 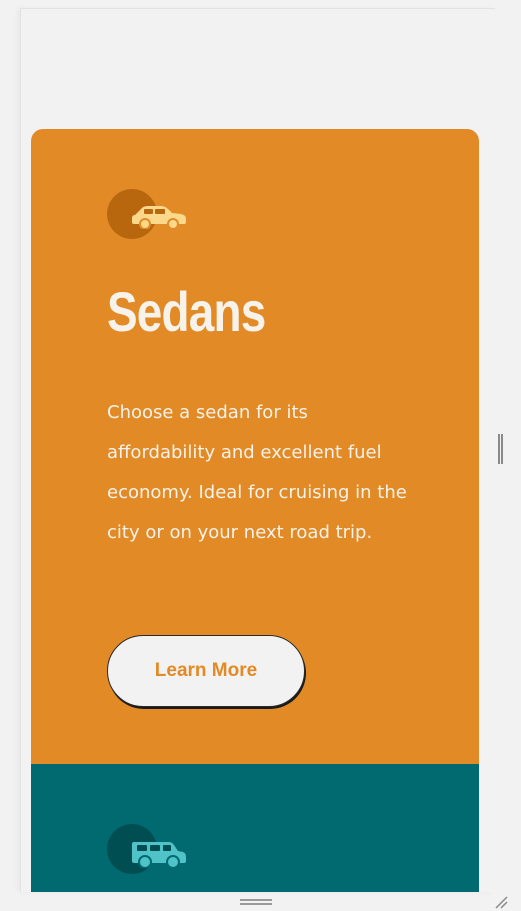 I want to click on suv-car-icon, so click(x=159, y=855).